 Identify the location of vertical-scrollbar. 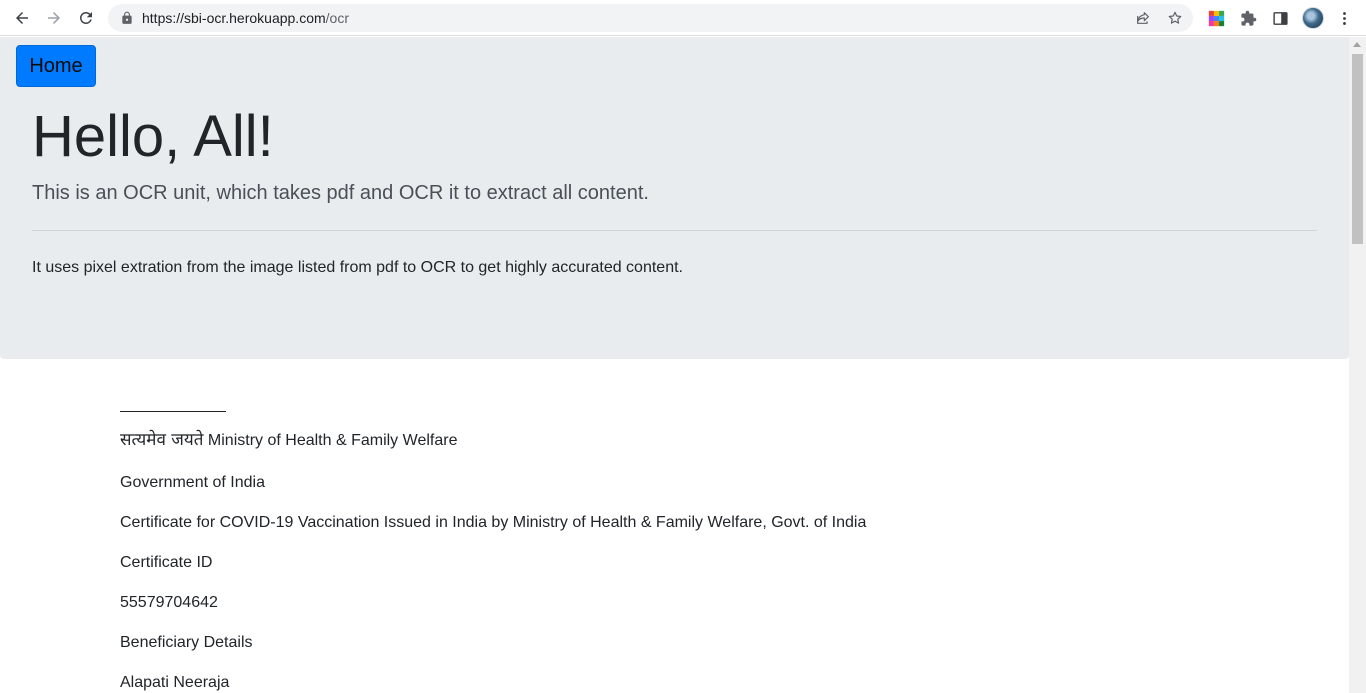
(1357, 365).